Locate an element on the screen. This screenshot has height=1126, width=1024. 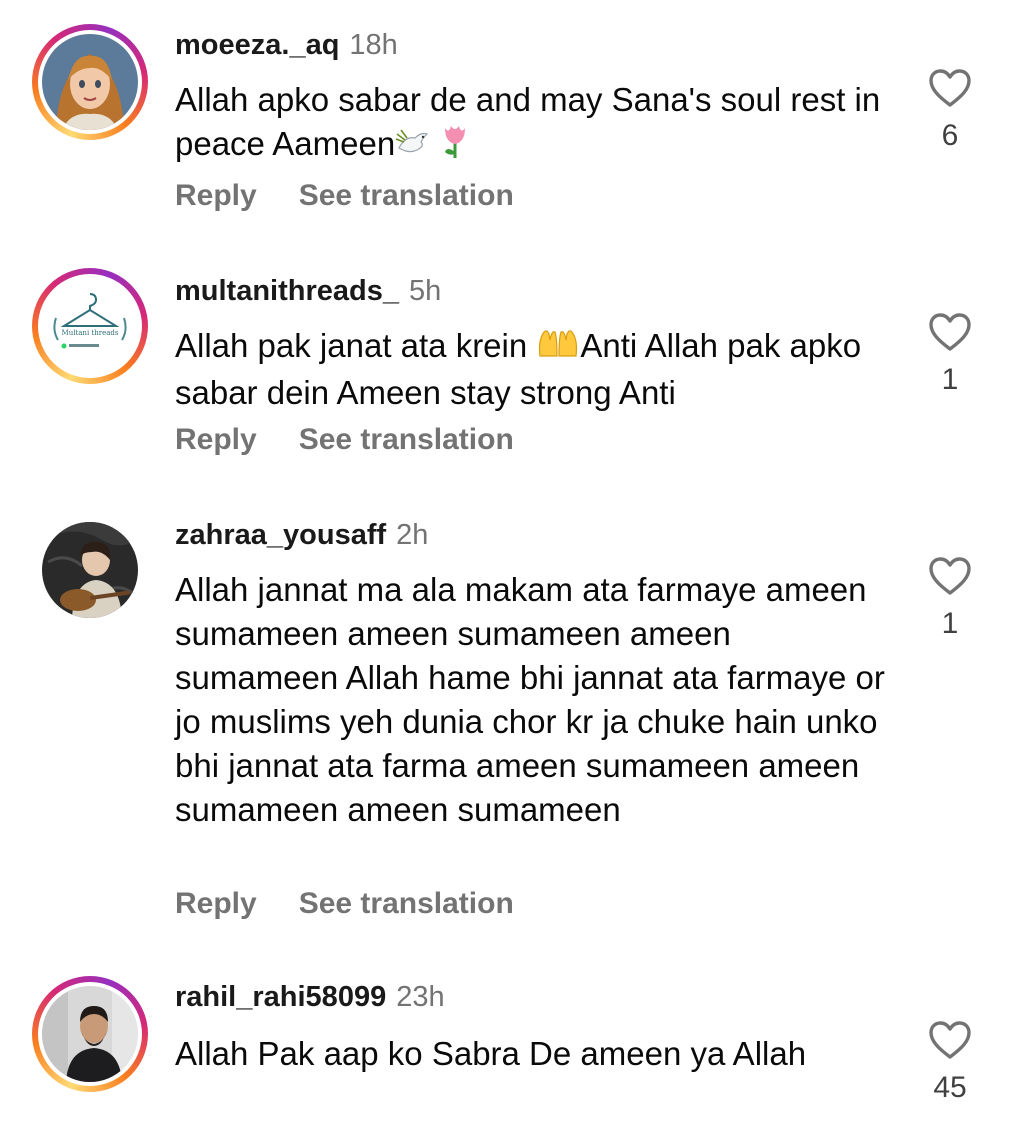
avatar: Multani threads is located at coordinates (90, 326).